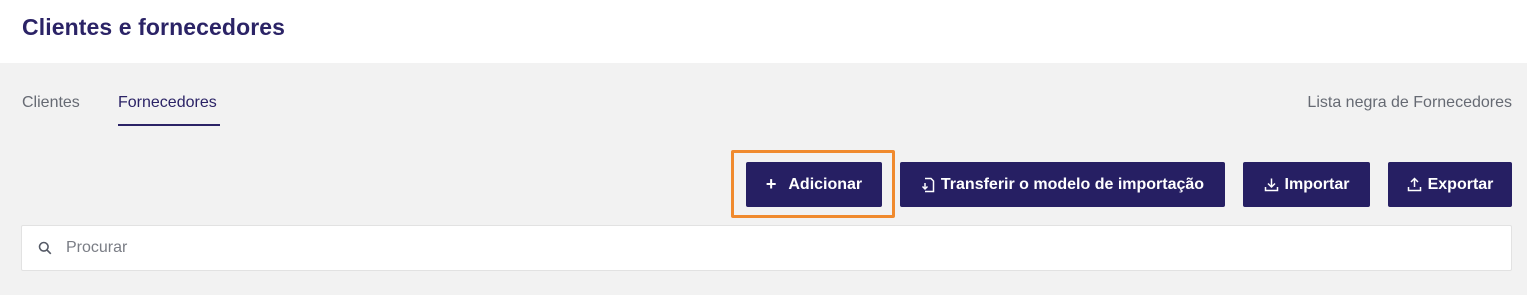 The width and height of the screenshot is (1527, 295). What do you see at coordinates (756, 248) in the screenshot?
I see `search-input` at bounding box center [756, 248].